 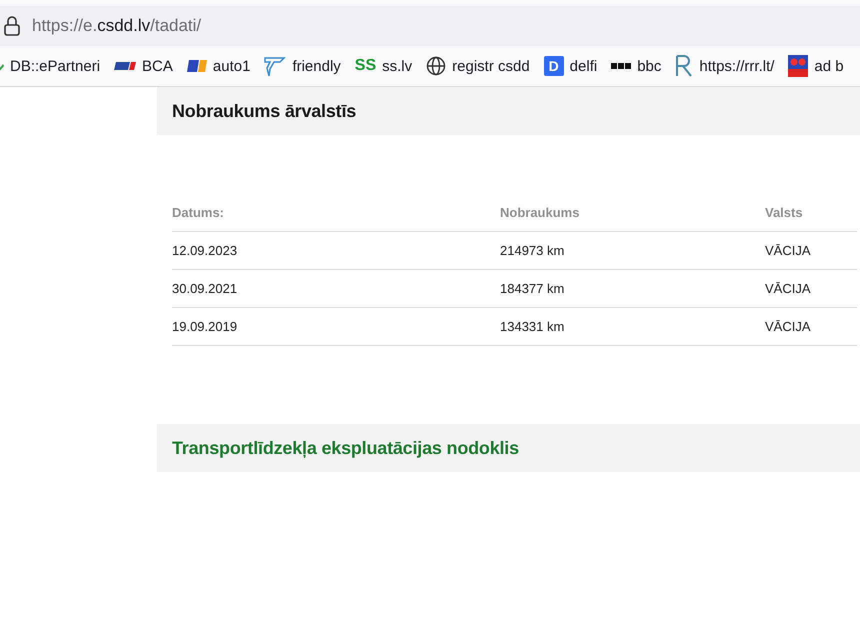 What do you see at coordinates (632, 212) in the screenshot?
I see `column-header: Nobraukums` at bounding box center [632, 212].